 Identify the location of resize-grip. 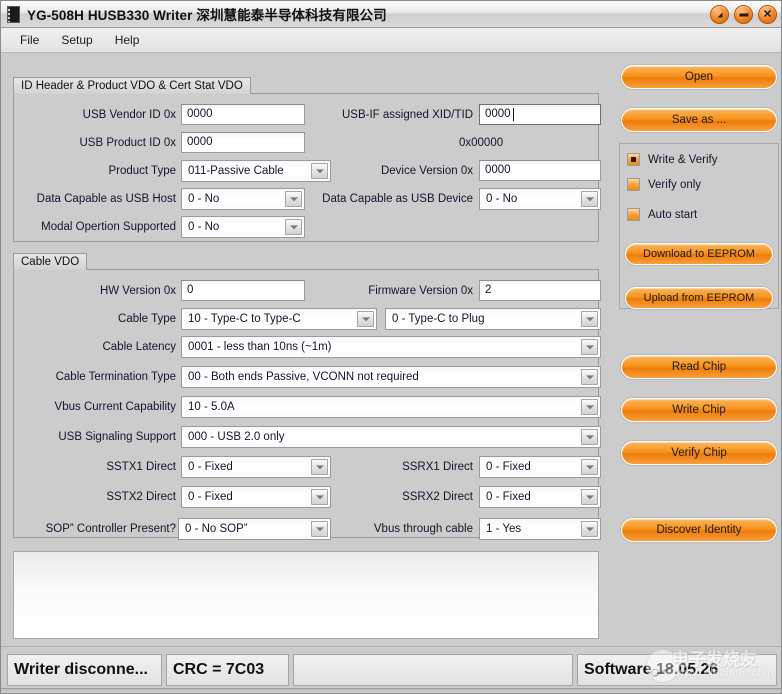
(391, 690).